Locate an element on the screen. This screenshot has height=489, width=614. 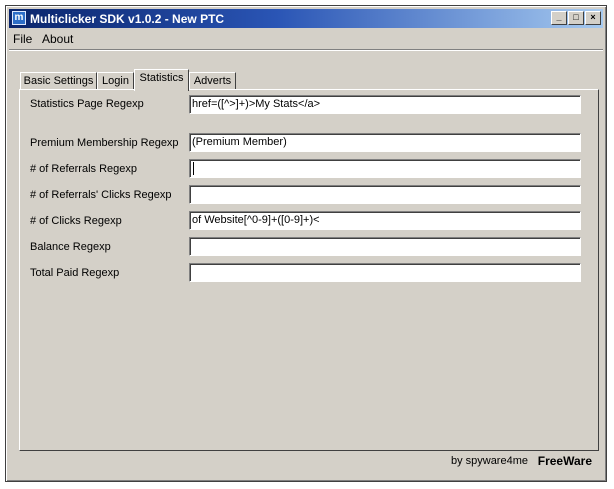
label-premium-membership-regexp: Premium Membership Regexp is located at coordinates (104, 143).